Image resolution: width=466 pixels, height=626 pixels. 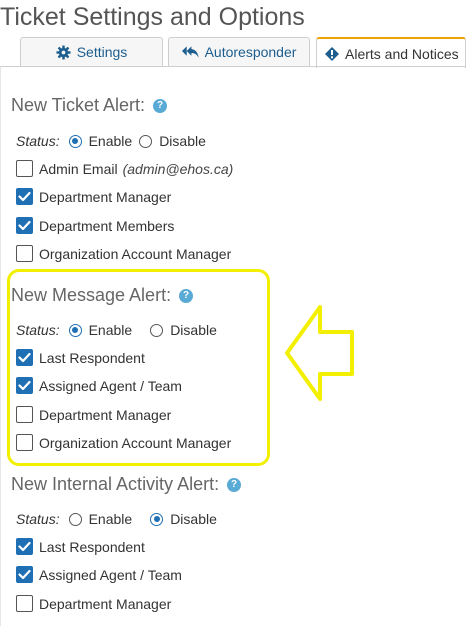 What do you see at coordinates (92, 546) in the screenshot?
I see `last-respondent-label: Last Respondent` at bounding box center [92, 546].